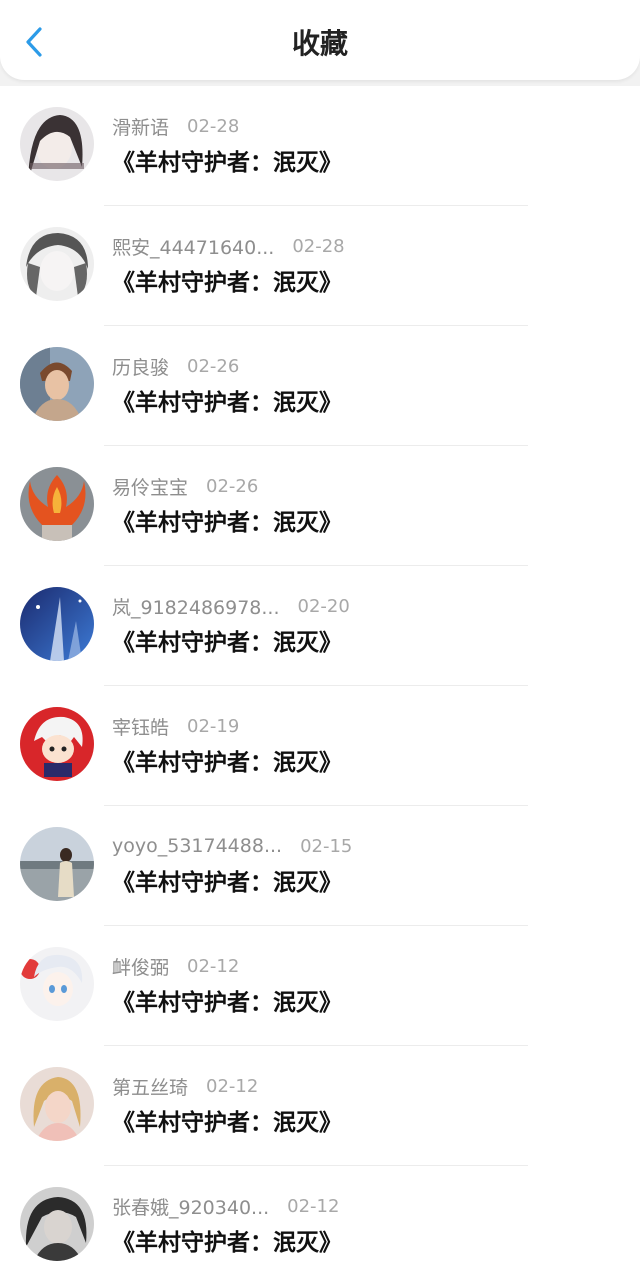  I want to click on item-meta: 岚_9182486978... 02-20, so click(231, 606).